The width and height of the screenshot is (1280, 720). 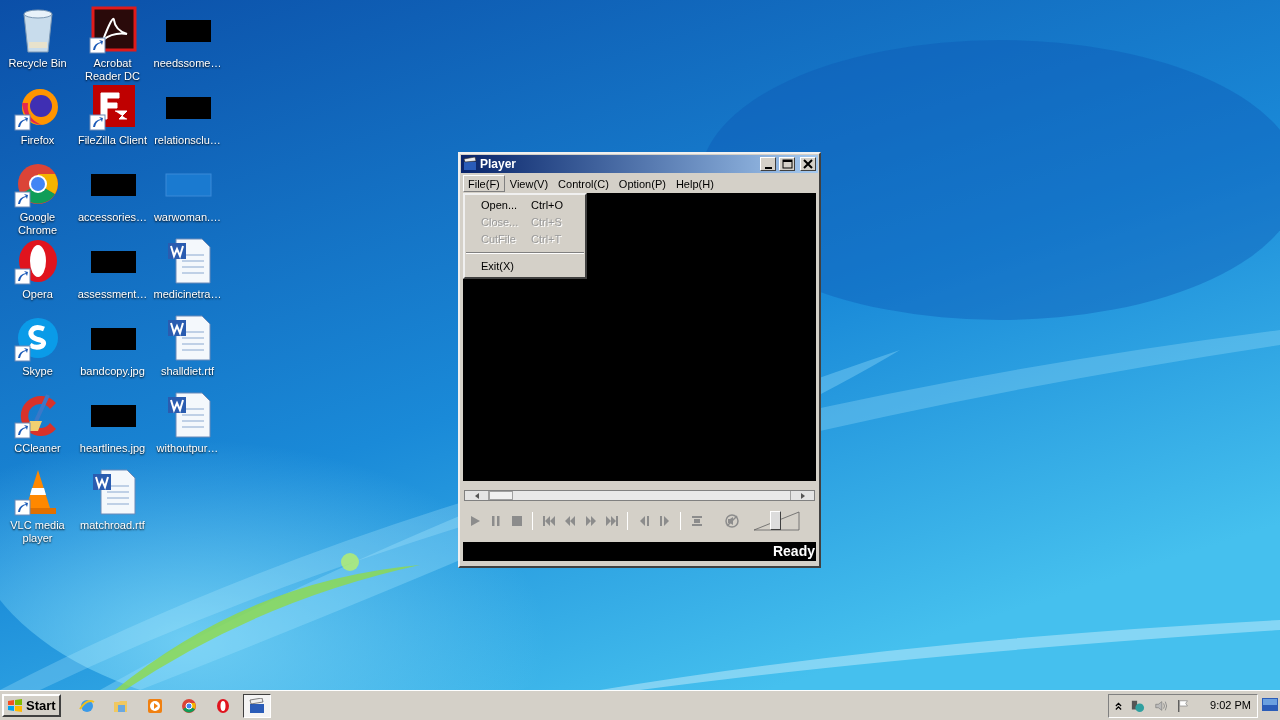 I want to click on pdf-app-icon, so click(x=112, y=30).